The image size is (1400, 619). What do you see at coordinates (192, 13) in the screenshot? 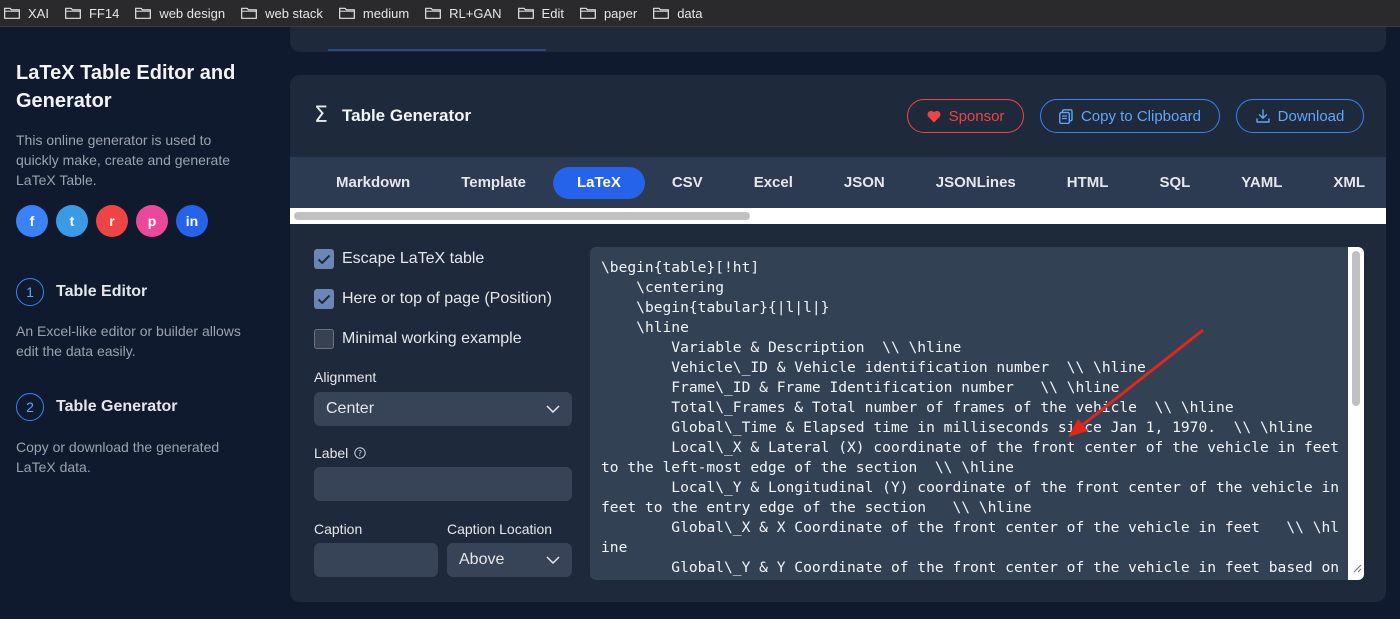
I see `bookmark-label: web design` at bounding box center [192, 13].